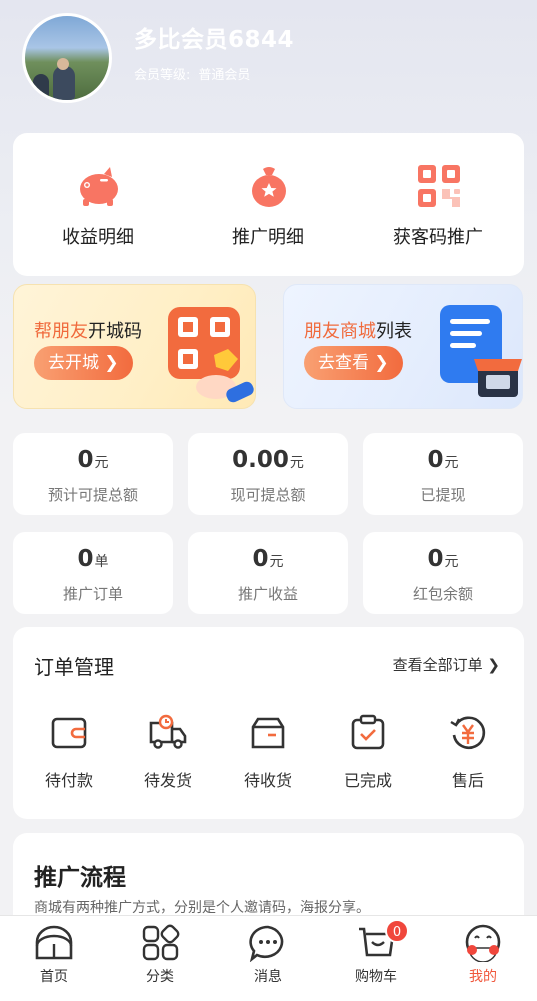  I want to click on profile-header: 多比会员6844 会员等级: 普通会员, so click(268, 60).